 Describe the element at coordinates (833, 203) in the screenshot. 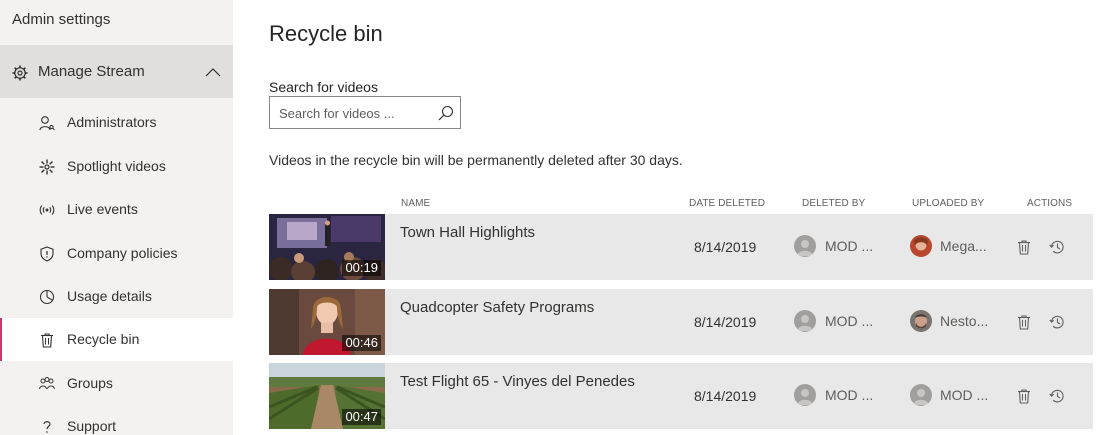

I see `column-header-deleted-by: DELETED BY` at that location.